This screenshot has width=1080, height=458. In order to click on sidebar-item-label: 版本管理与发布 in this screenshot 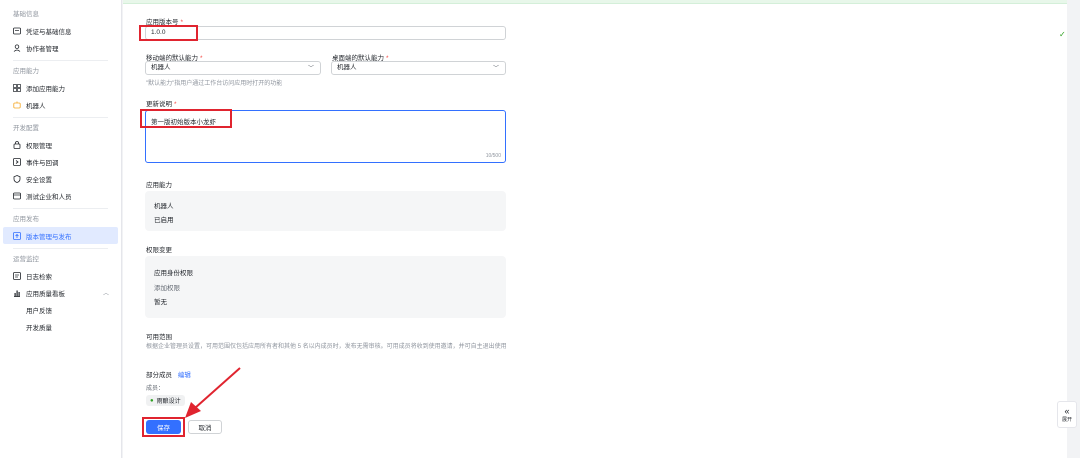, I will do `click(49, 237)`.